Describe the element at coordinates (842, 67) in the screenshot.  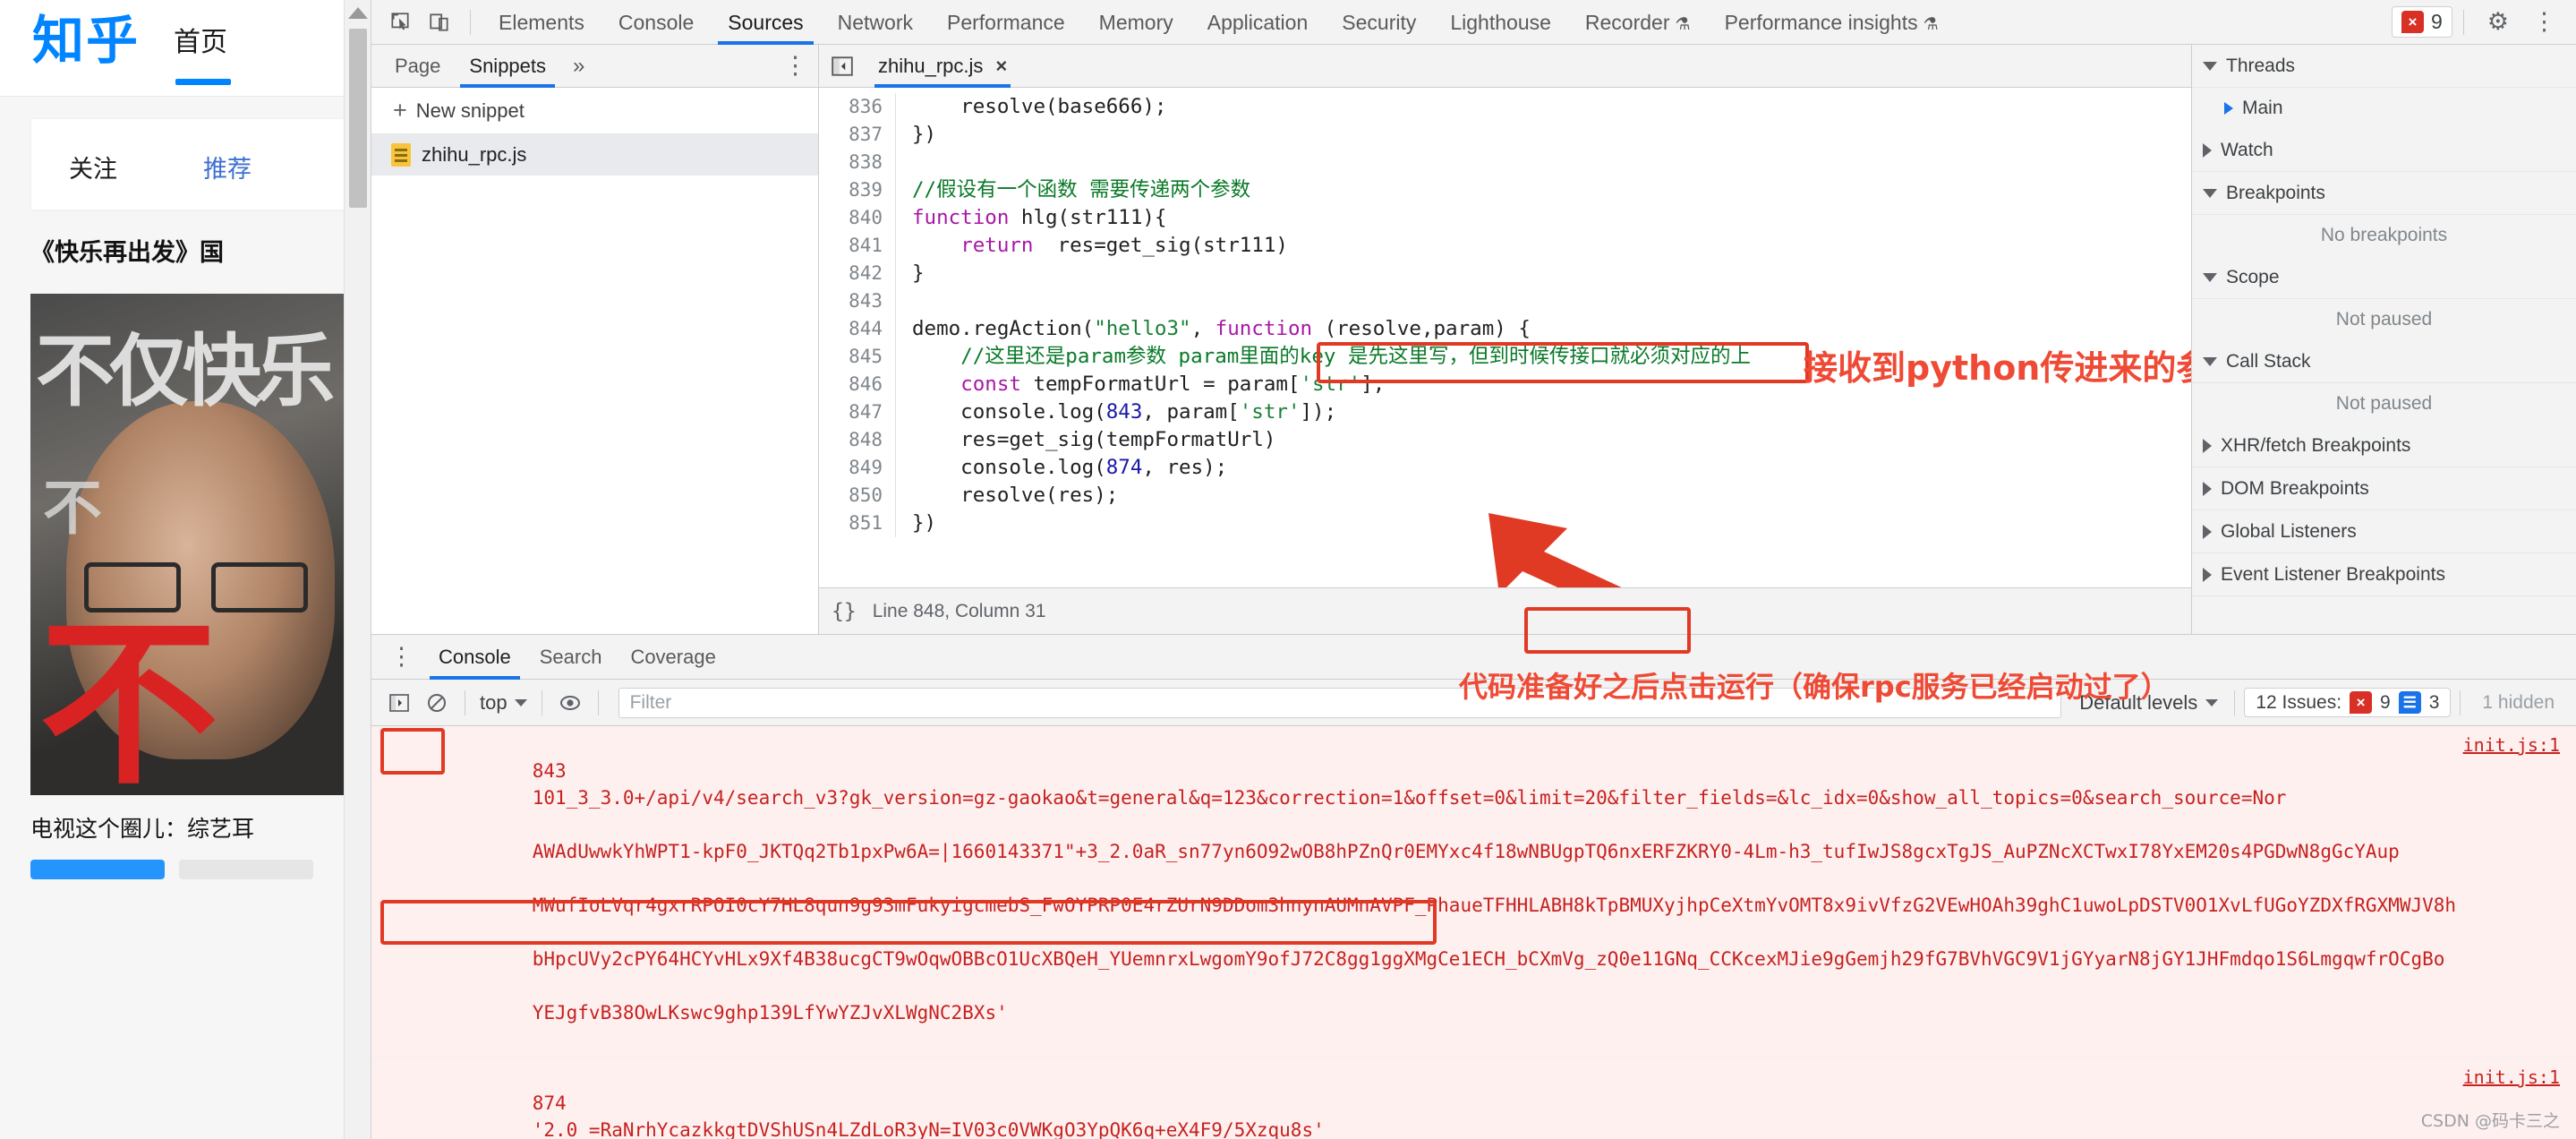
I see `collapse-sidebar-icon` at that location.